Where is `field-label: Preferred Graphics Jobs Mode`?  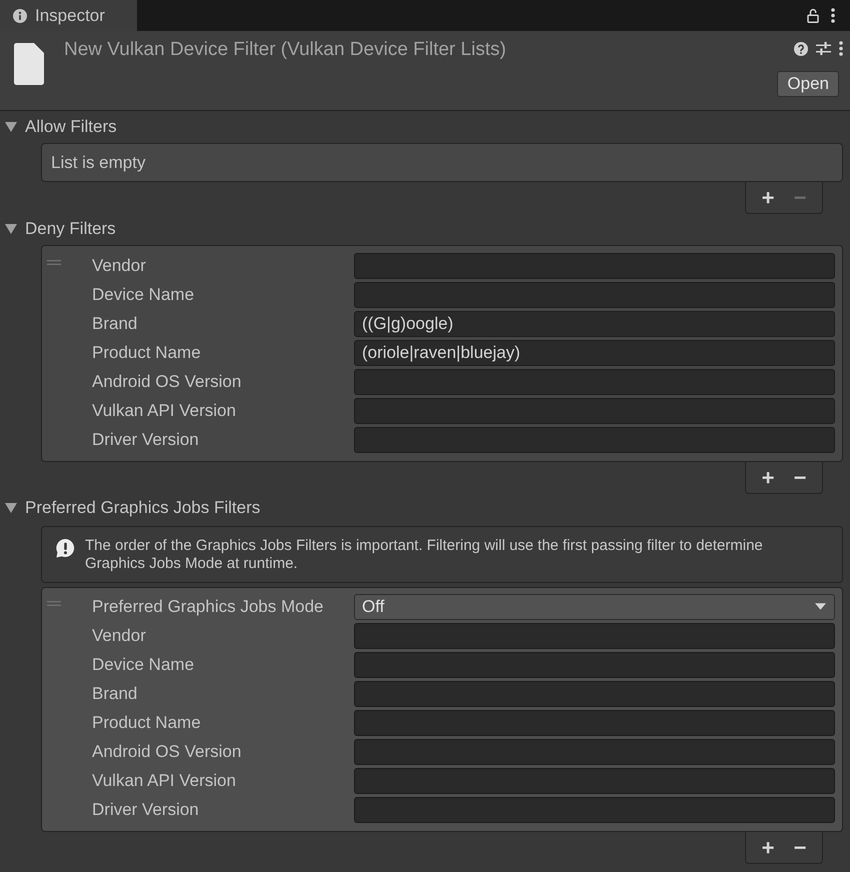
field-label: Preferred Graphics Jobs Mode is located at coordinates (208, 607).